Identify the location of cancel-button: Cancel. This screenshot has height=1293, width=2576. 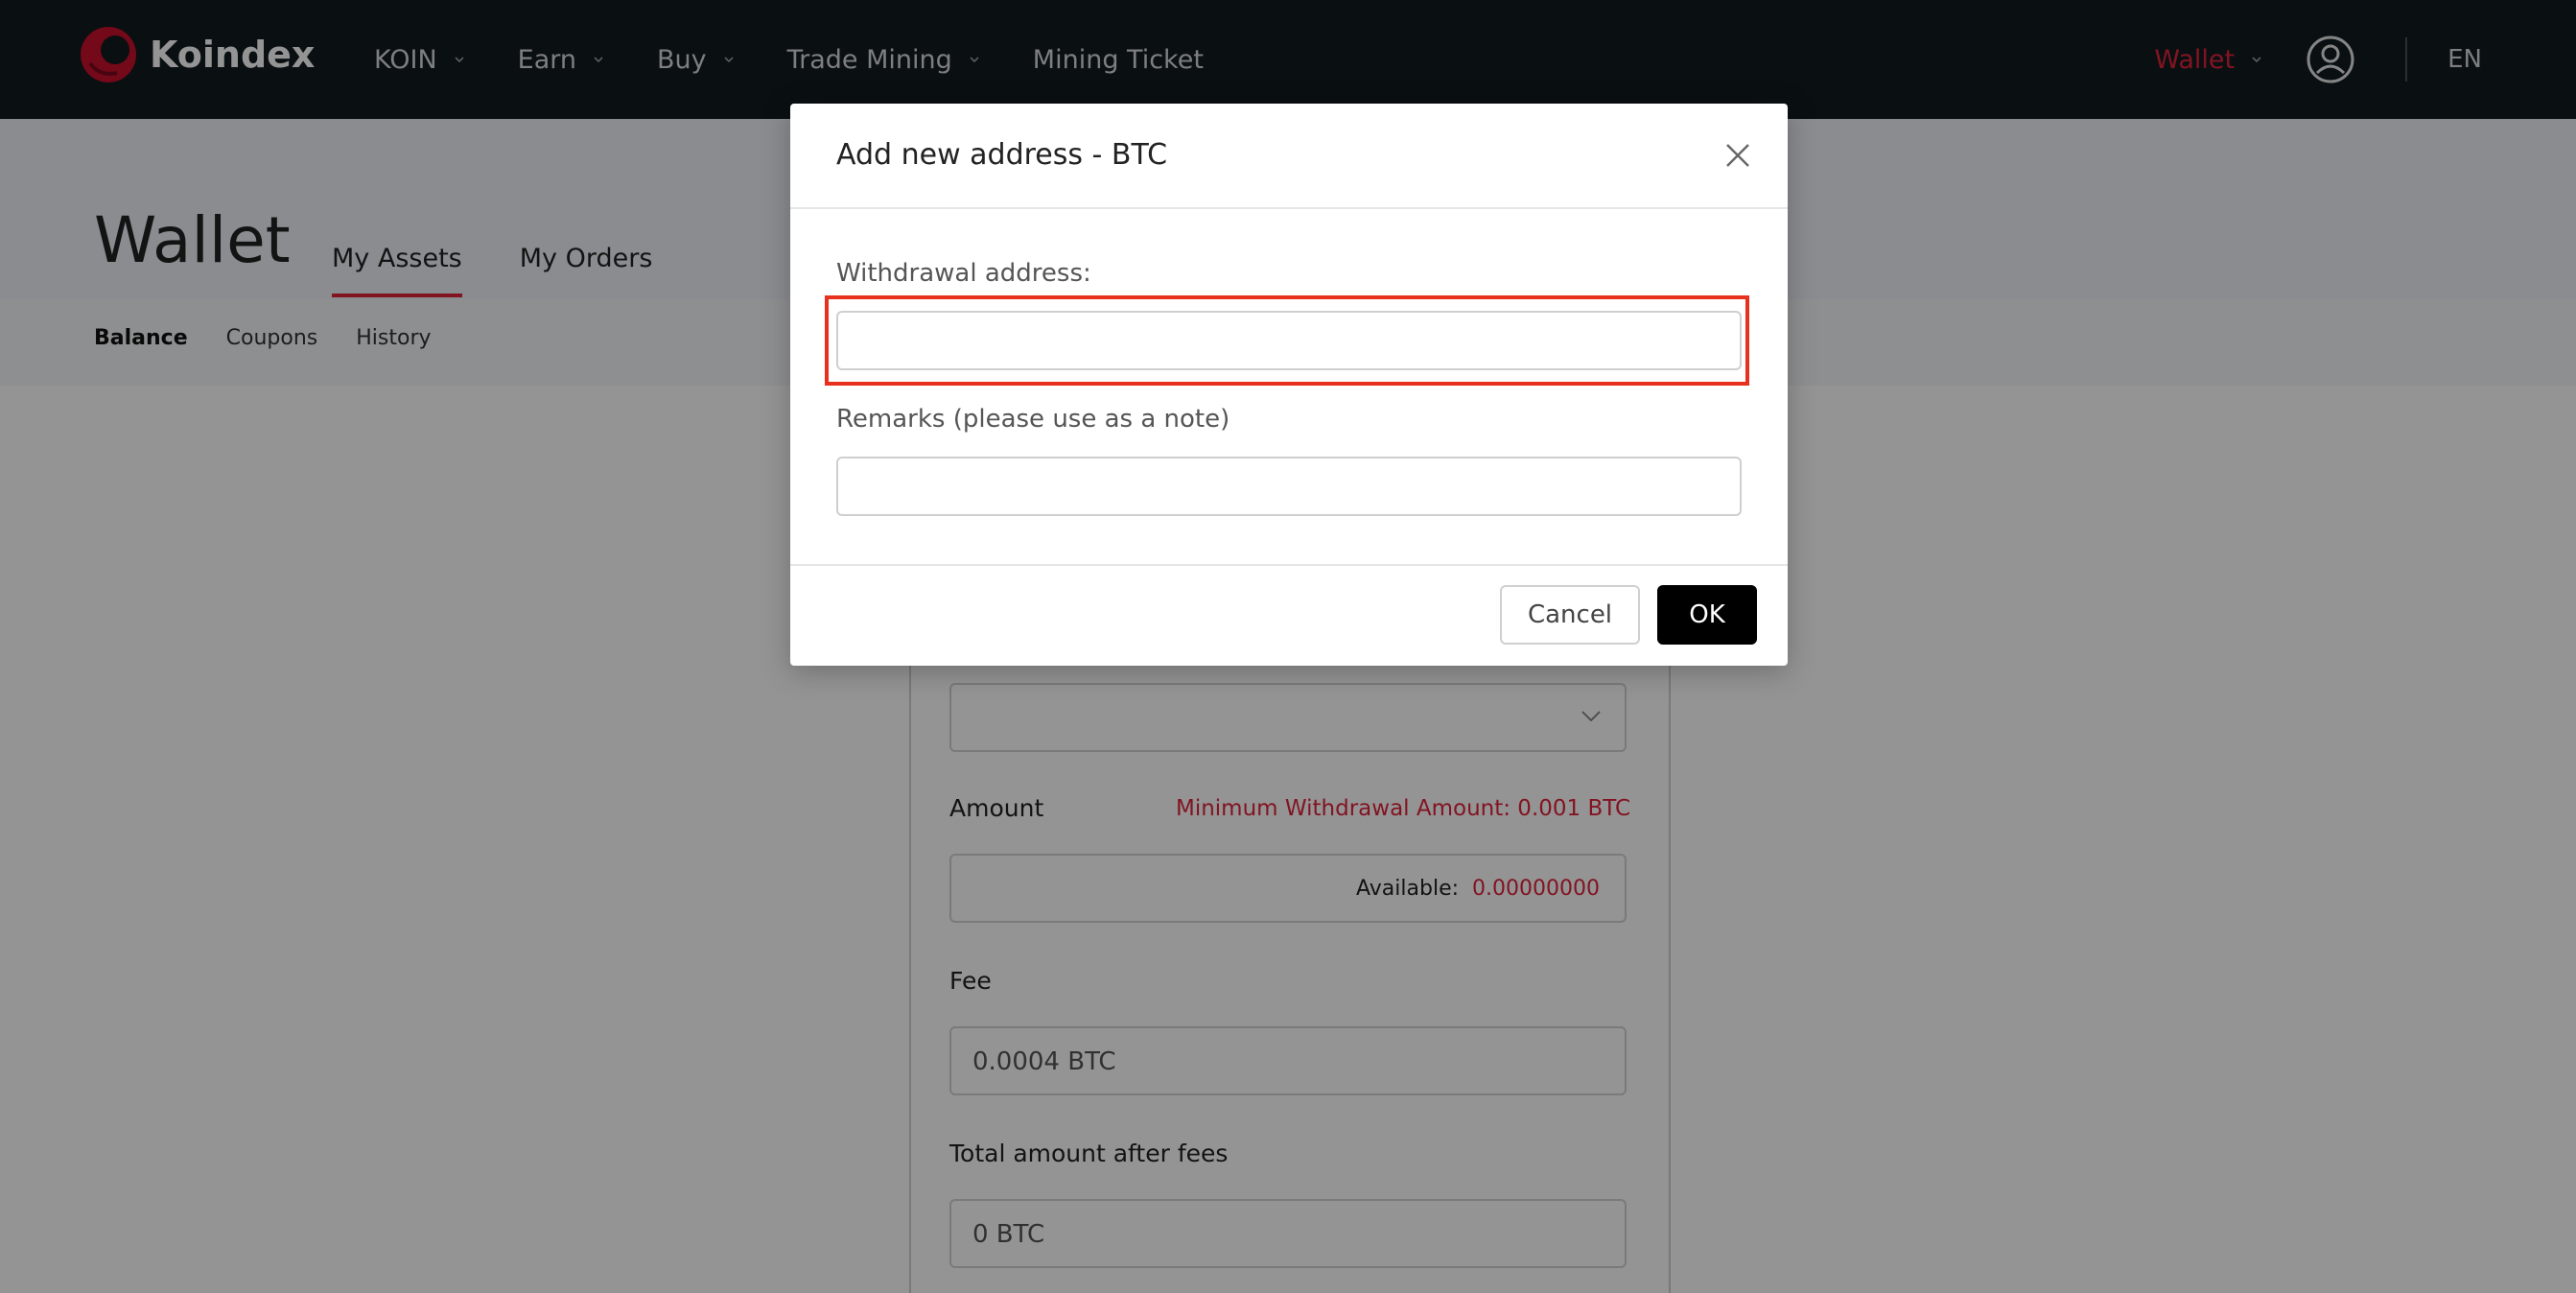
(1570, 615).